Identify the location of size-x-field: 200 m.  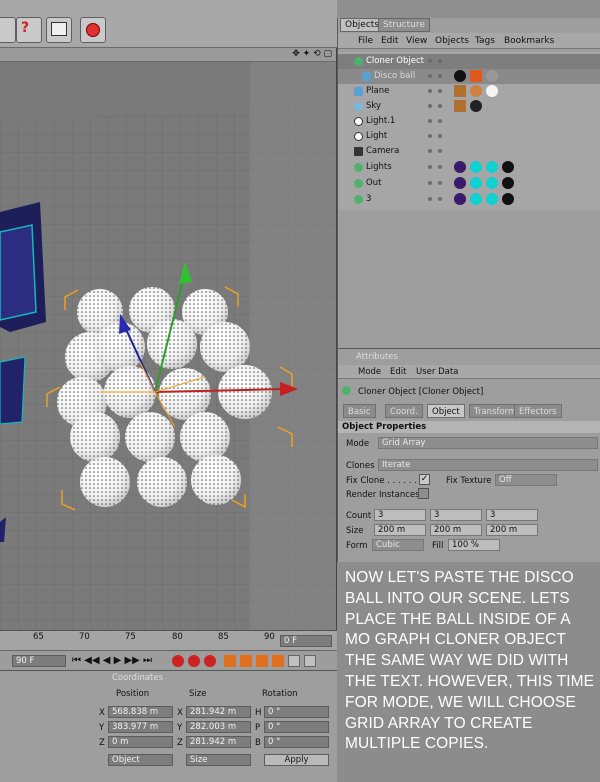
(400, 530).